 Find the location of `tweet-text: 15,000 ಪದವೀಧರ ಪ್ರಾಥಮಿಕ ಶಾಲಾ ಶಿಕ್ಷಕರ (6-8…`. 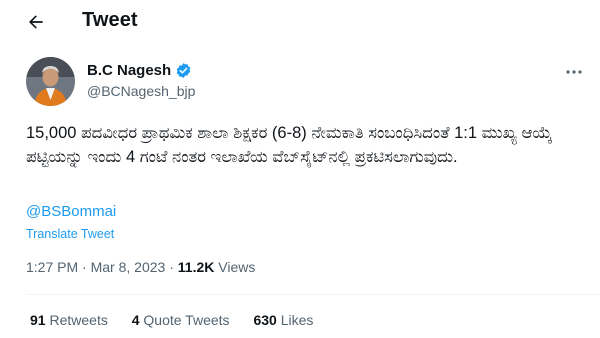

tweet-text: 15,000 ಪದವೀಧರ ಪ್ರಾಥಮಿಕ ಶಾಲಾ ಶಿಕ್ಷಕರ (6-8… is located at coordinates (289, 145).